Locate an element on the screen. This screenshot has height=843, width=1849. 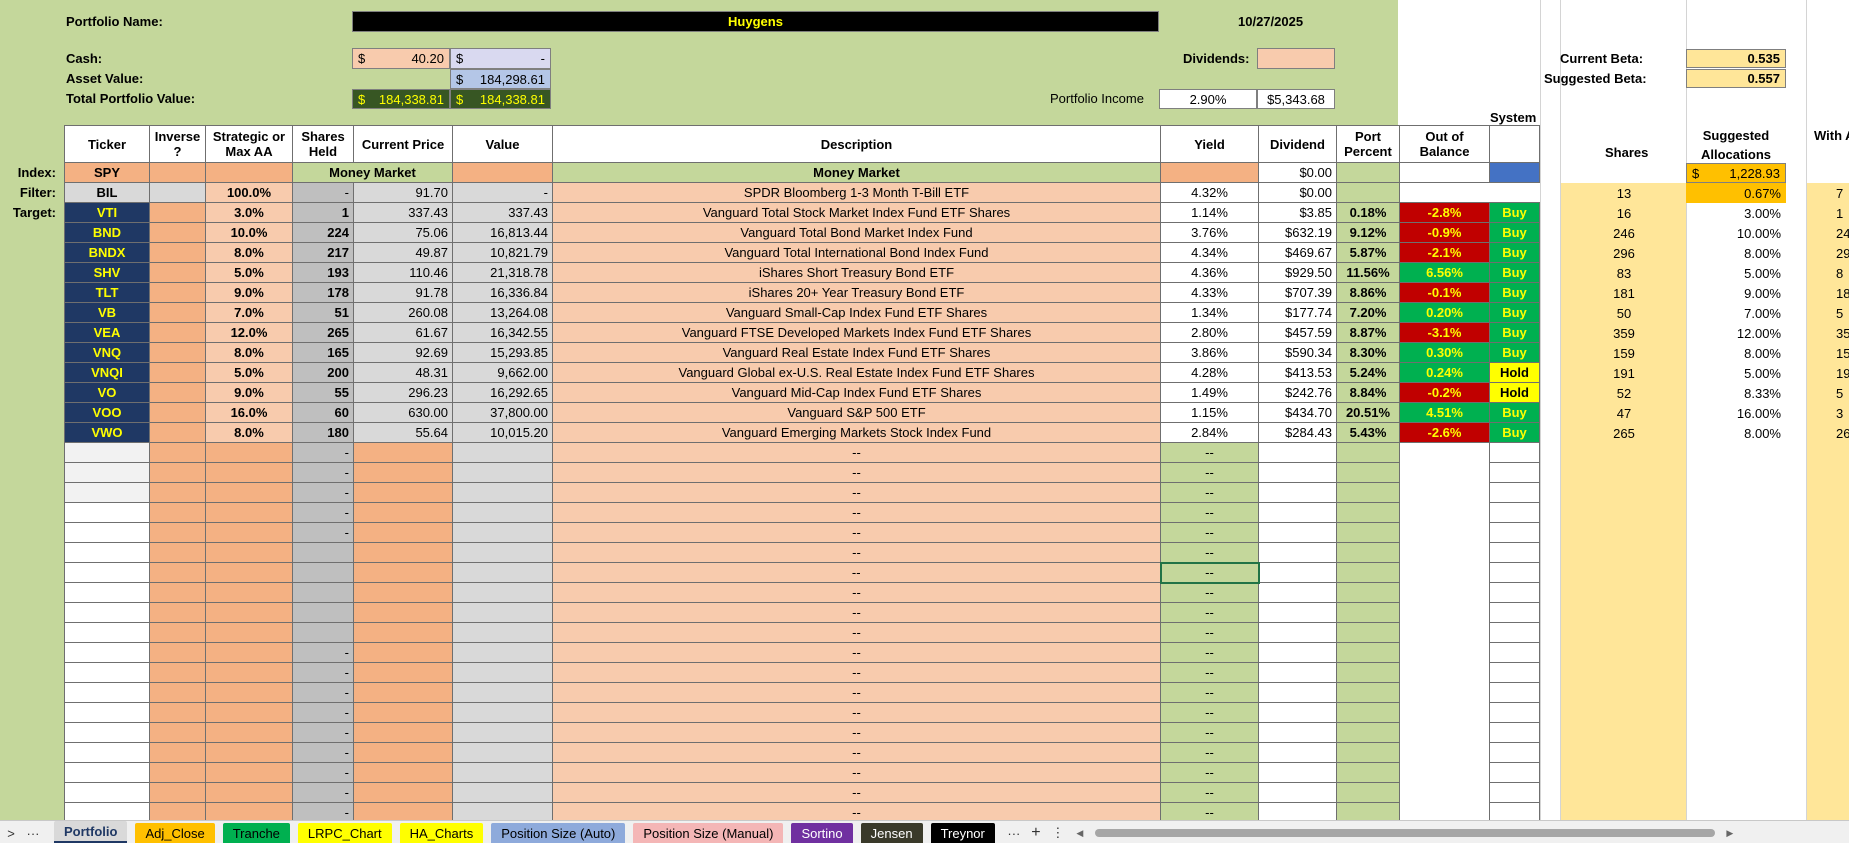
value-cell: 37,800.00 is located at coordinates (502, 412).